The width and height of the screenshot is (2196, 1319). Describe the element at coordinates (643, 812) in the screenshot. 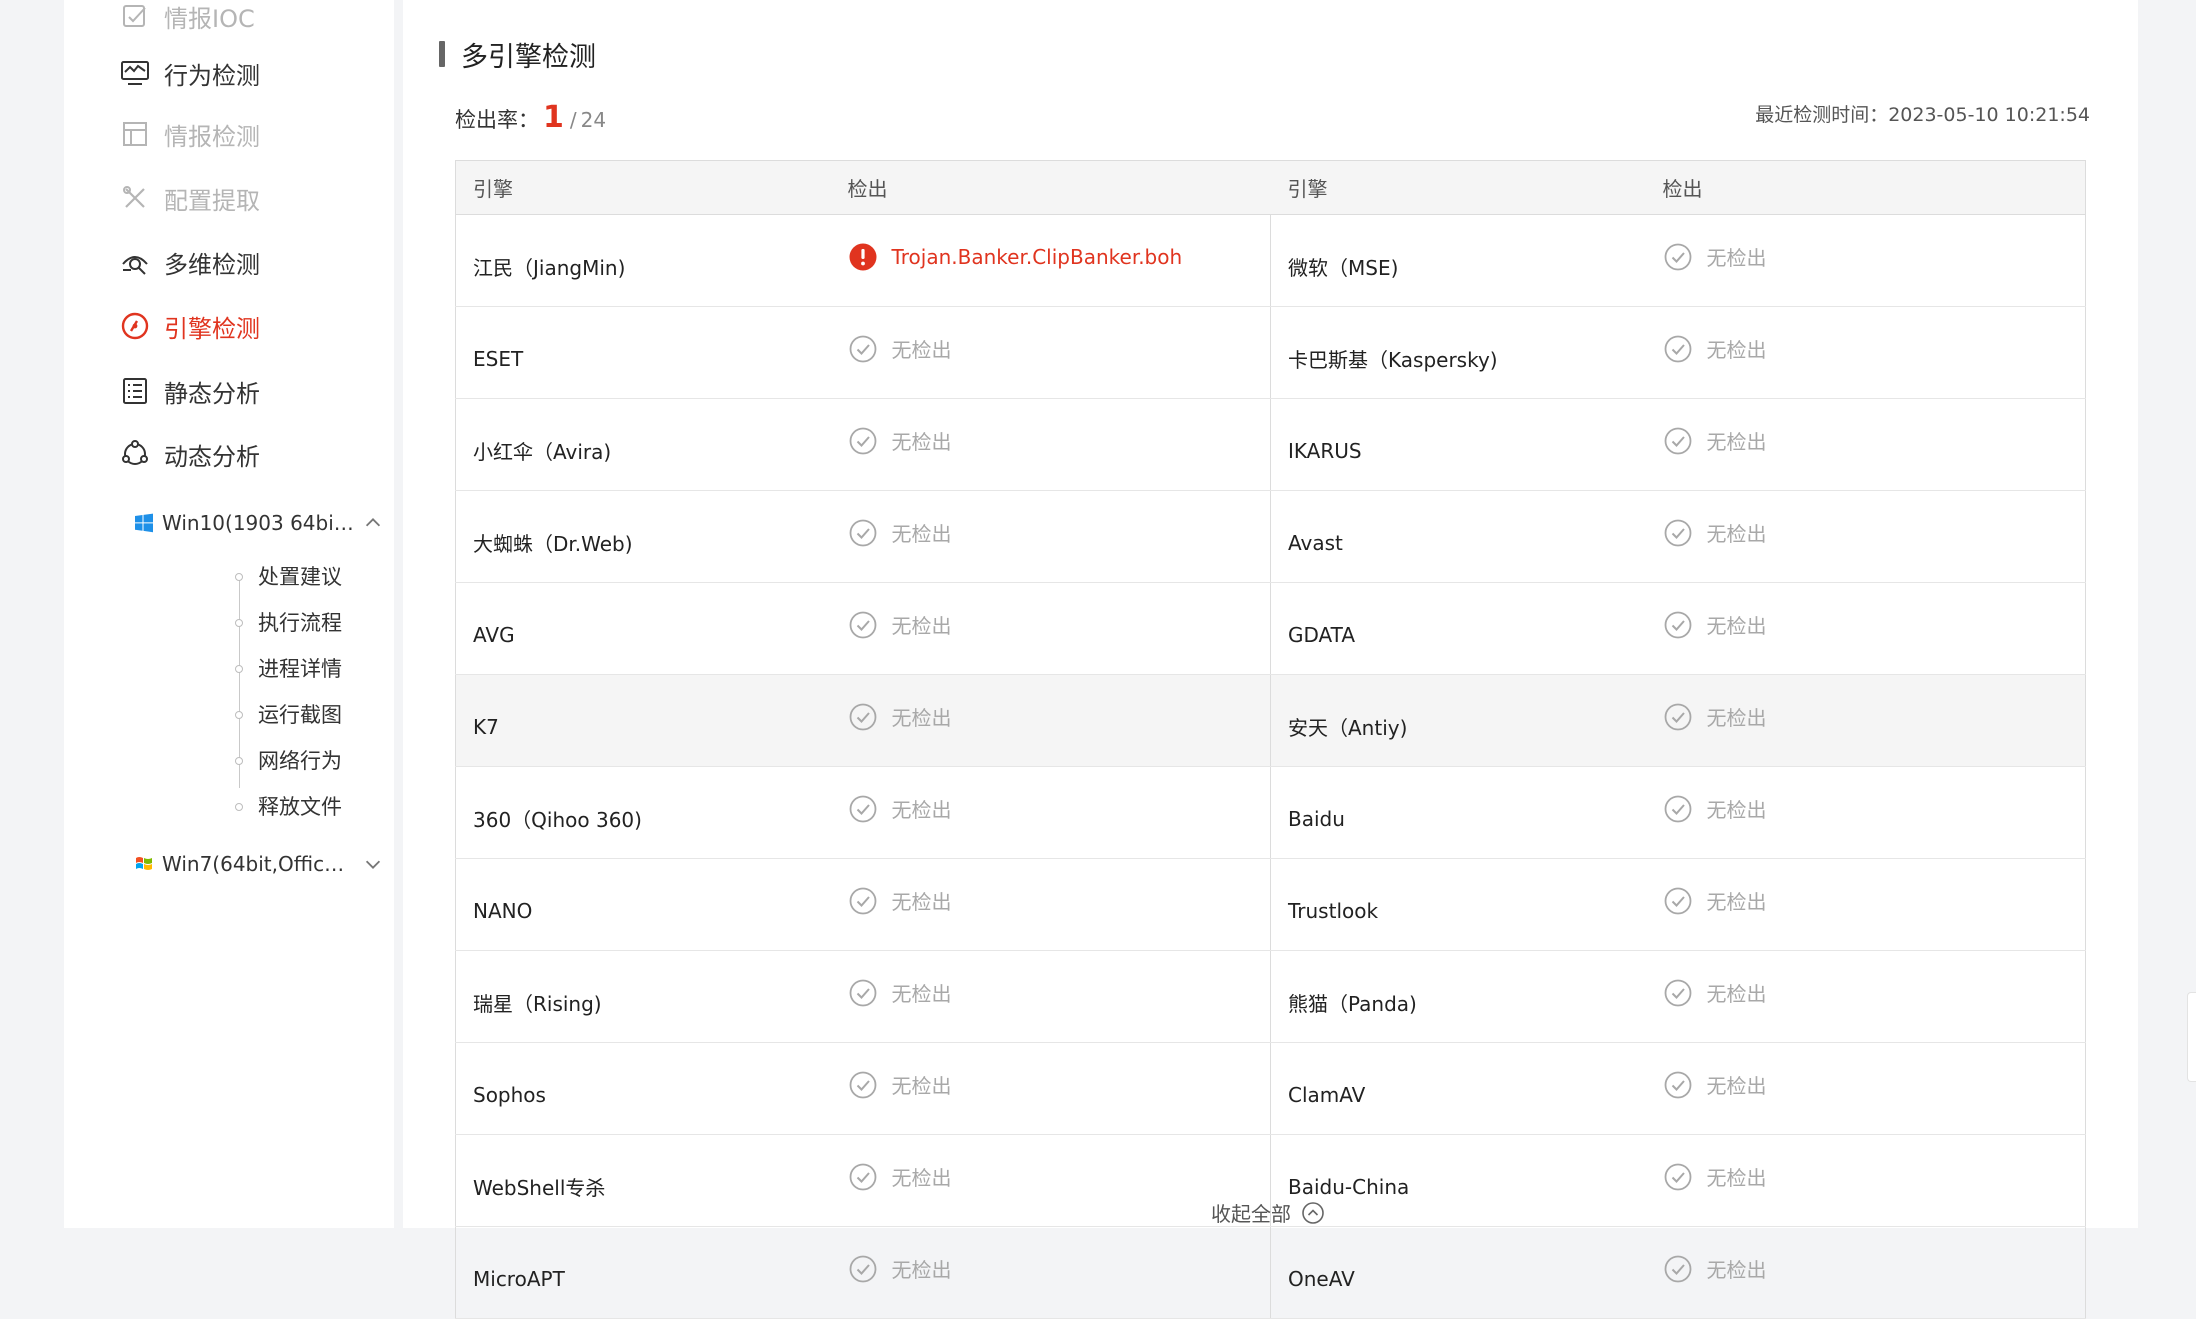

I see `left-engine-cell: 360（Qihoo 360)` at that location.